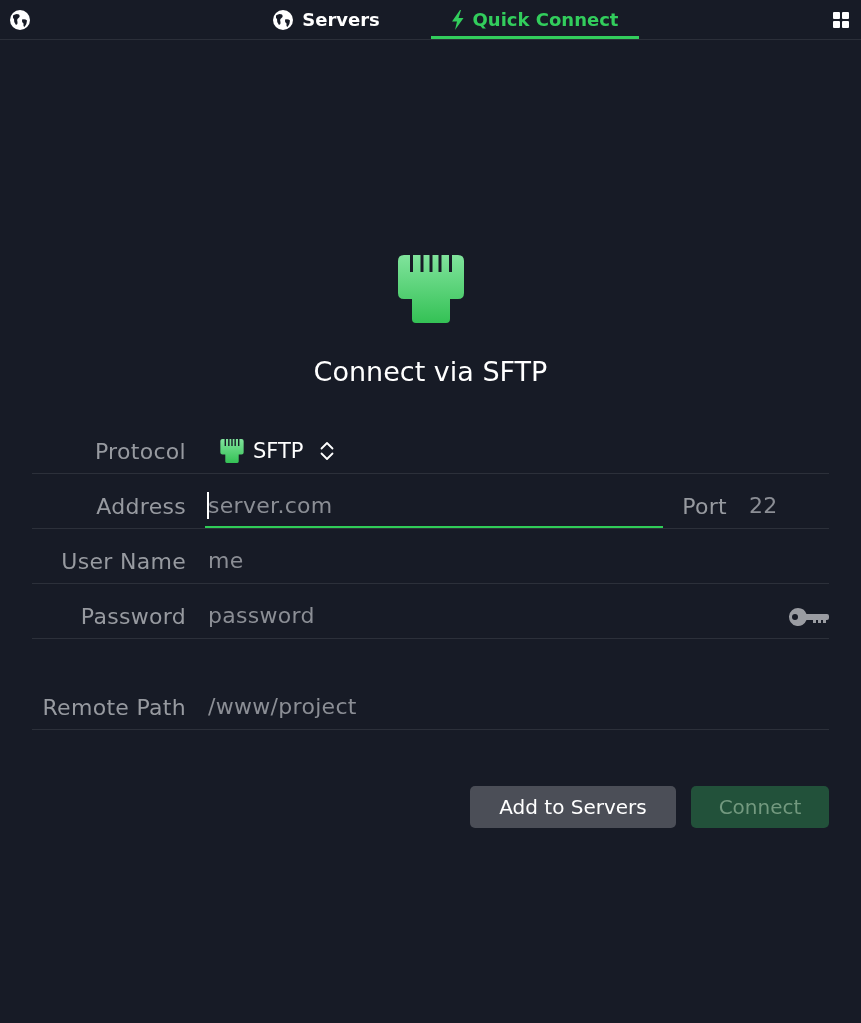  What do you see at coordinates (789, 506) in the screenshot?
I see `port-field: 22` at bounding box center [789, 506].